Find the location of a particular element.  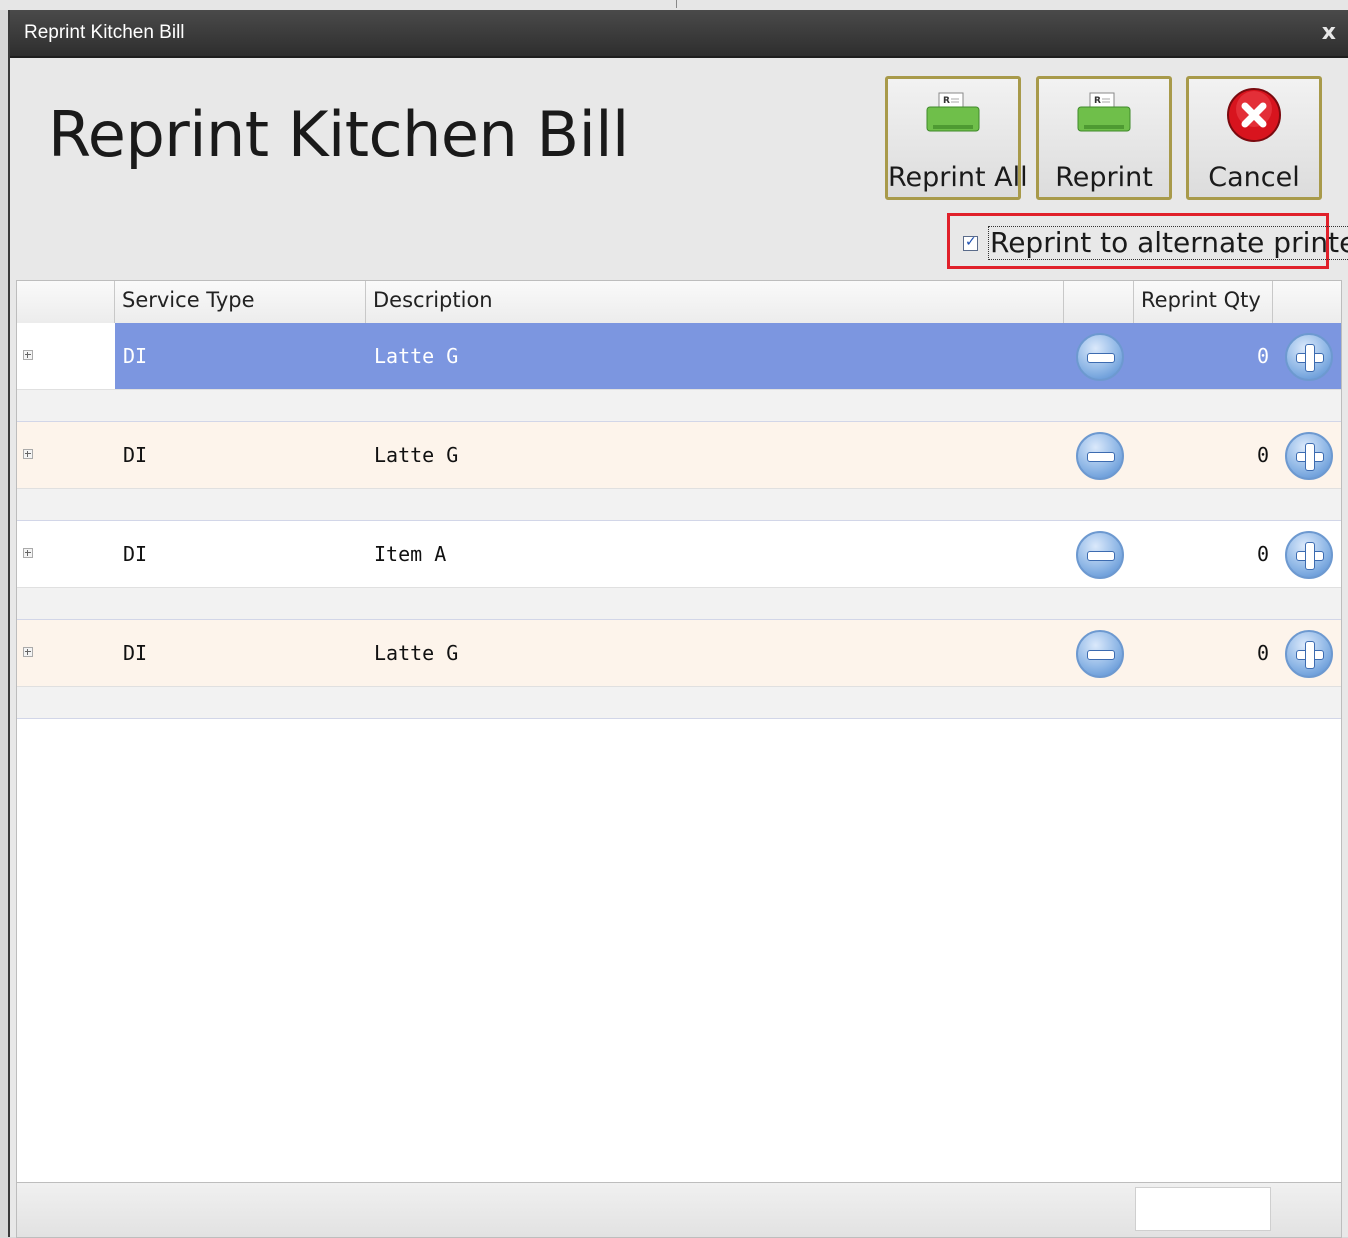

alternate-printer-option: ✓ Reprint to alternate printer is located at coordinates (1147, 241).